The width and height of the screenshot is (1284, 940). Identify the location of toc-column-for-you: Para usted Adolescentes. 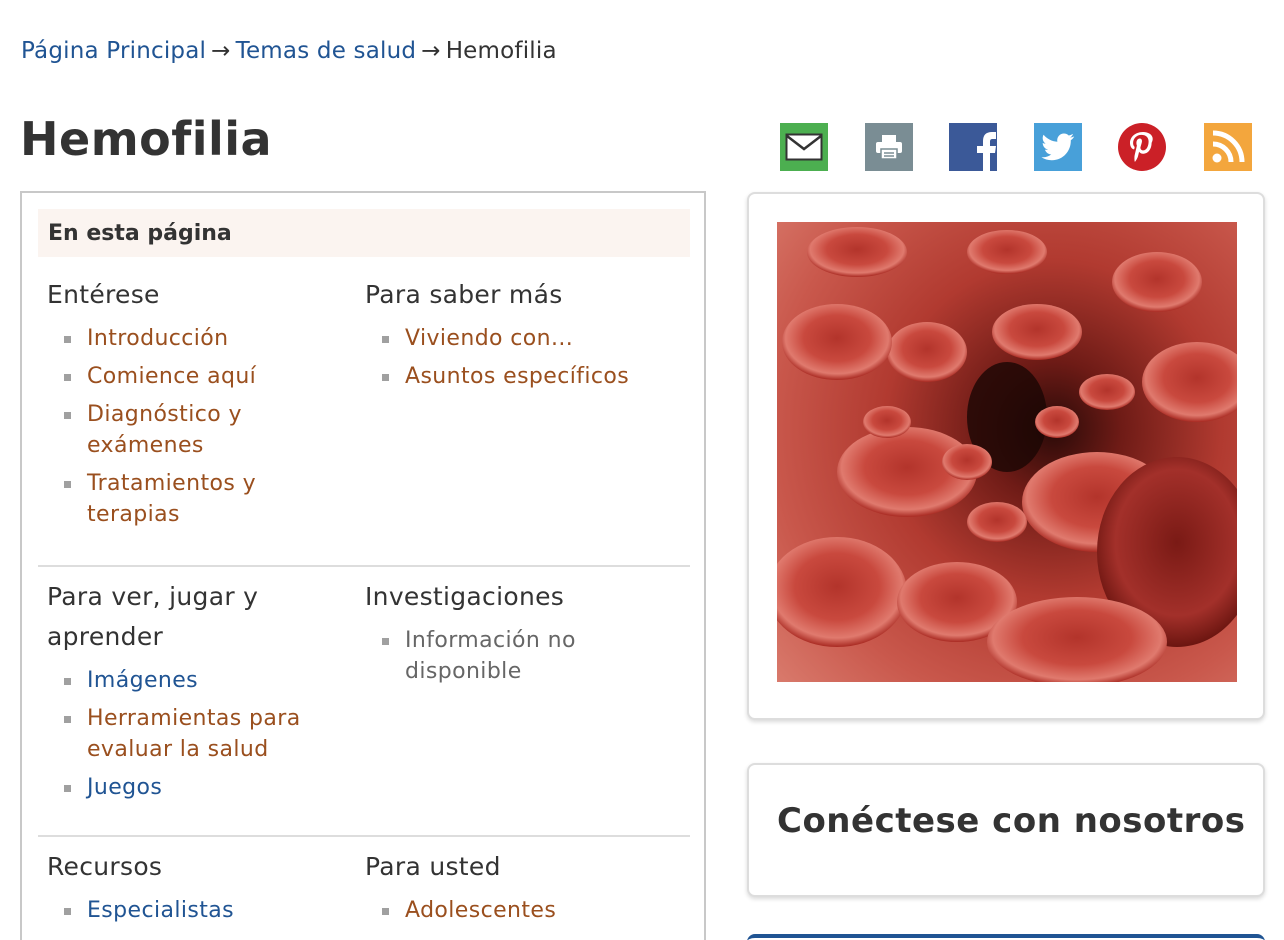
(515, 885).